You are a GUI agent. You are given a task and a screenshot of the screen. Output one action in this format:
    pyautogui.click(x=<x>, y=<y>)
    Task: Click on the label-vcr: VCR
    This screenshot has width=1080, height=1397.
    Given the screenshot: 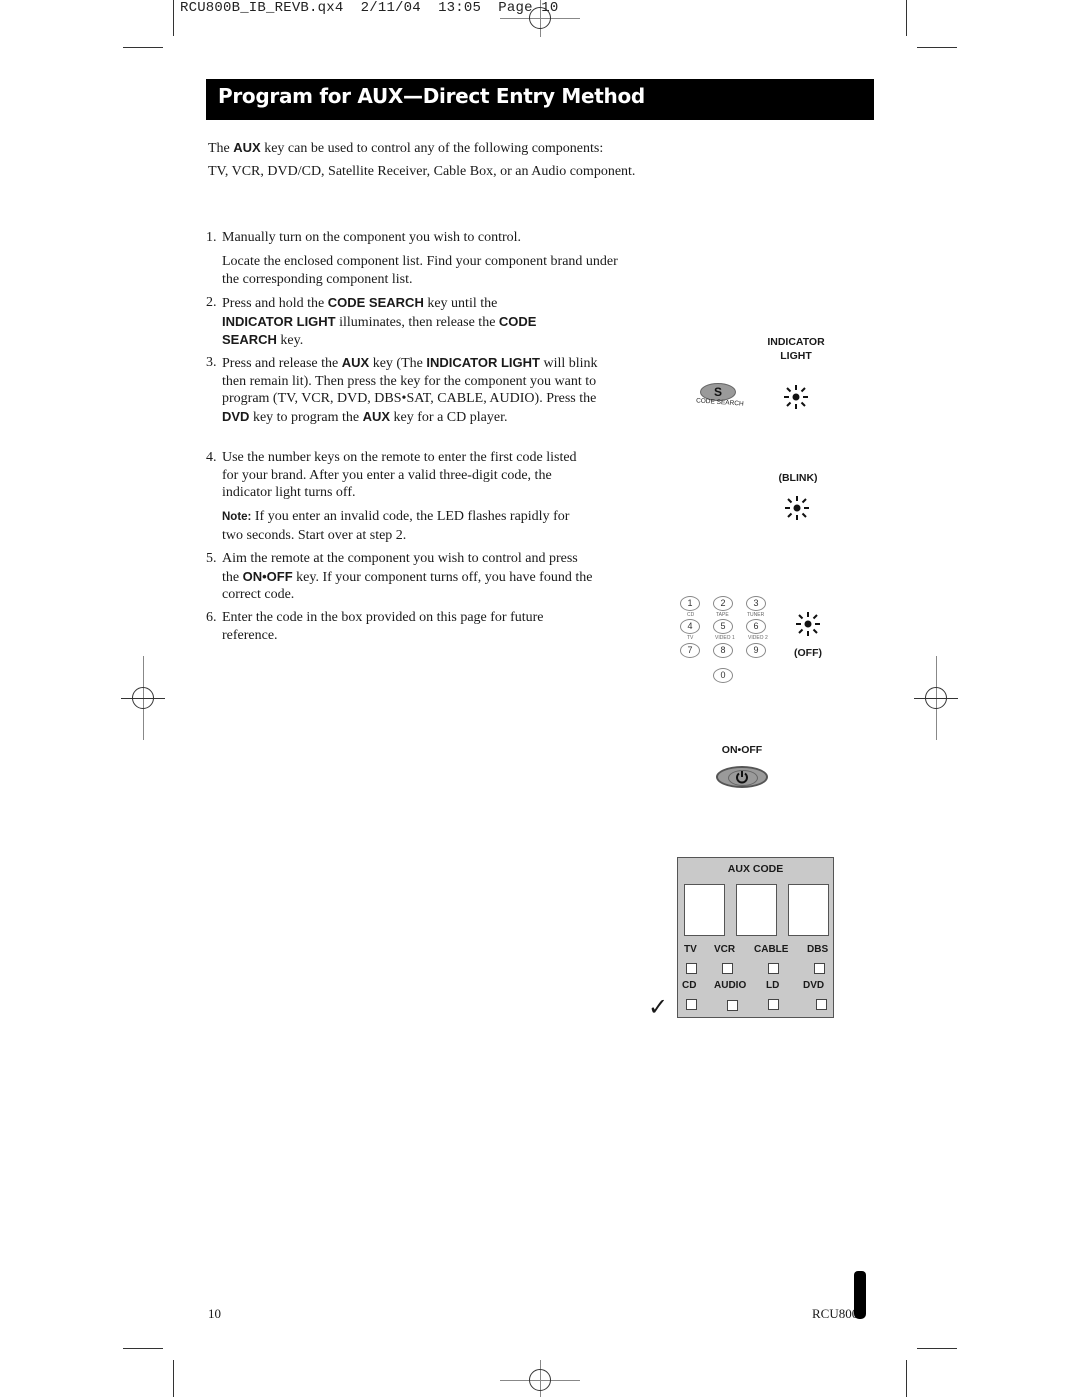 What is the action you would take?
    pyautogui.click(x=725, y=949)
    